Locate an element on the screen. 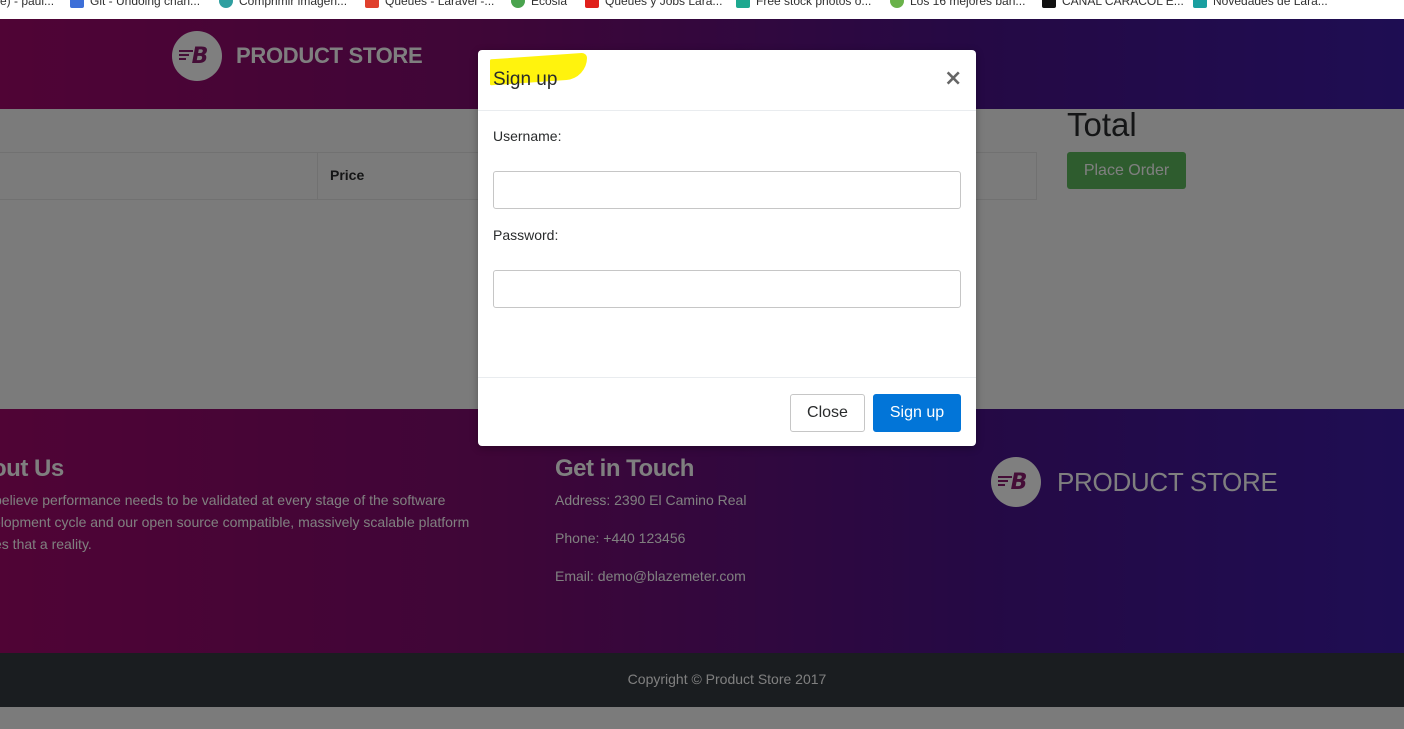 This screenshot has width=1404, height=729. modal-footer: Close Sign up is located at coordinates (727, 411).